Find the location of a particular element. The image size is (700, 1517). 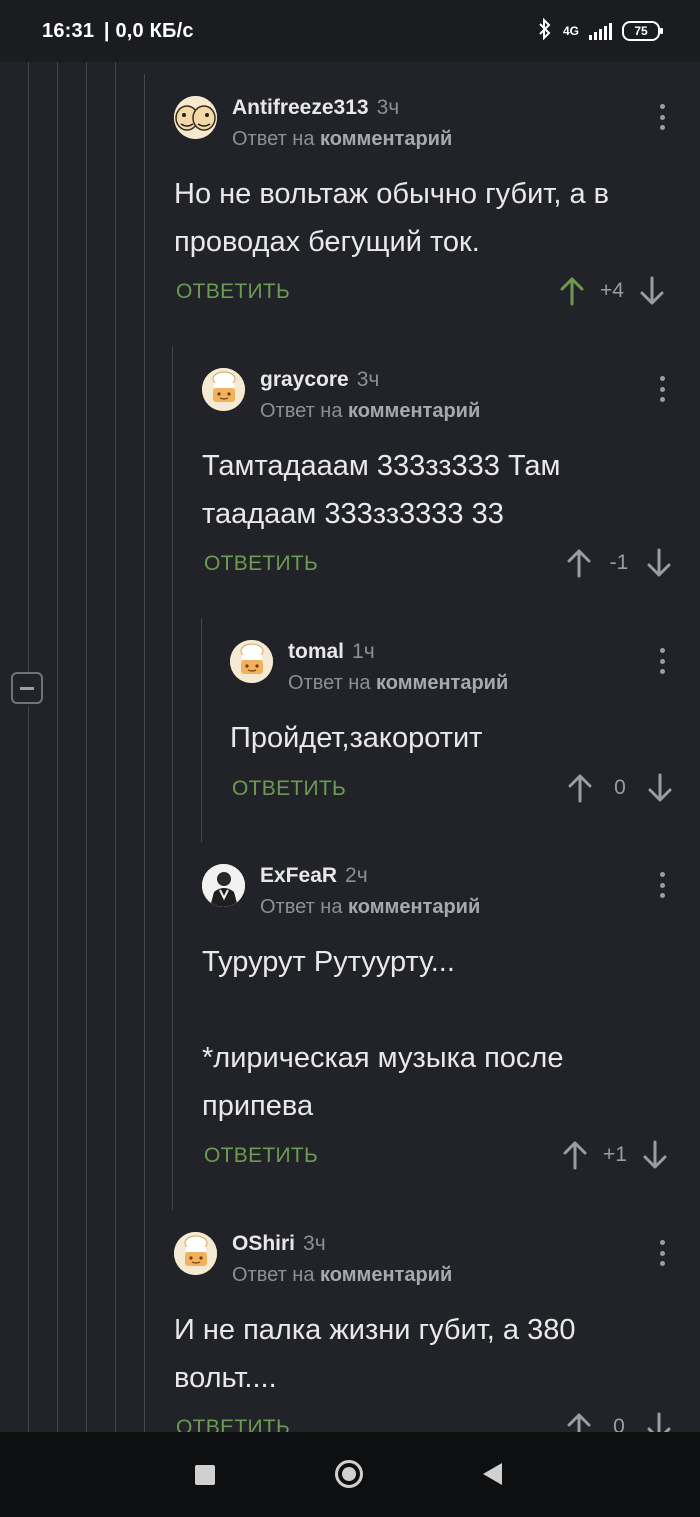

comment-author: tomal 1ч is located at coordinates (331, 652).